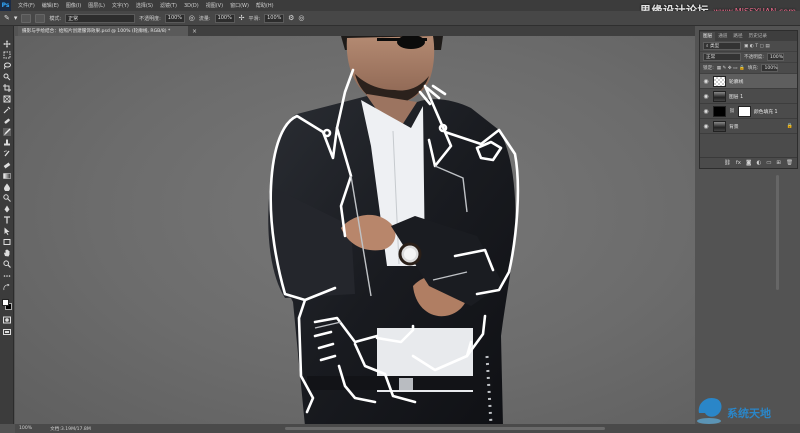  I want to click on quick-mask-icon, so click(7, 320).